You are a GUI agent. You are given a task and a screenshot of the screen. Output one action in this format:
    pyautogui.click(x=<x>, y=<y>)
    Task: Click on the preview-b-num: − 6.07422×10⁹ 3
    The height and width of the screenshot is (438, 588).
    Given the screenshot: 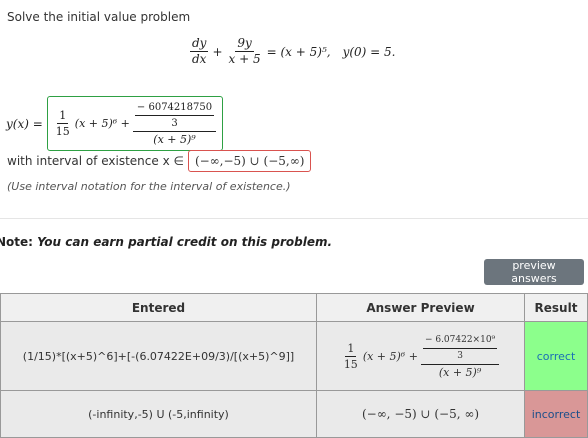 What is the action you would take?
    pyautogui.click(x=460, y=349)
    